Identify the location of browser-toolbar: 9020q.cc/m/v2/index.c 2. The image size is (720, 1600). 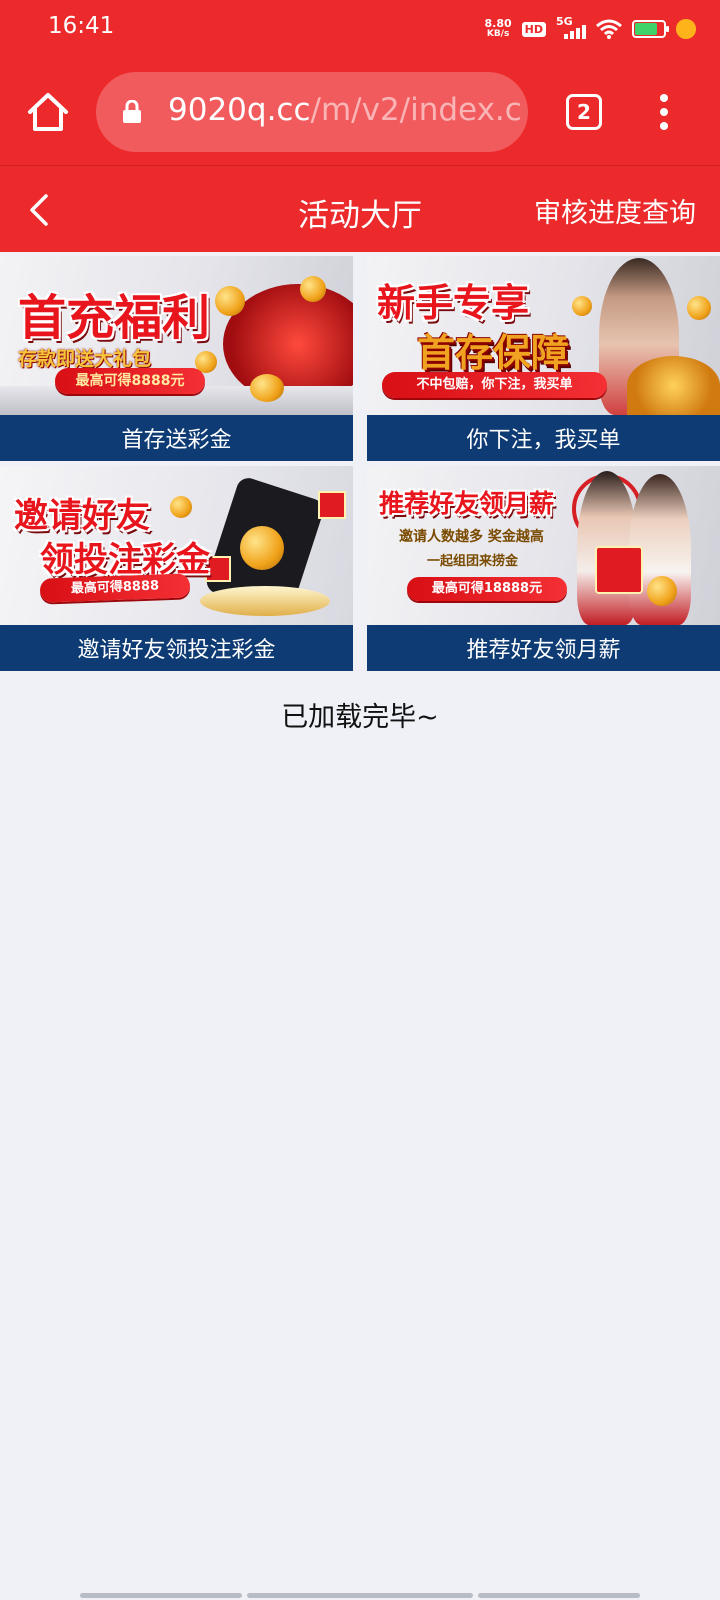
(360, 112).